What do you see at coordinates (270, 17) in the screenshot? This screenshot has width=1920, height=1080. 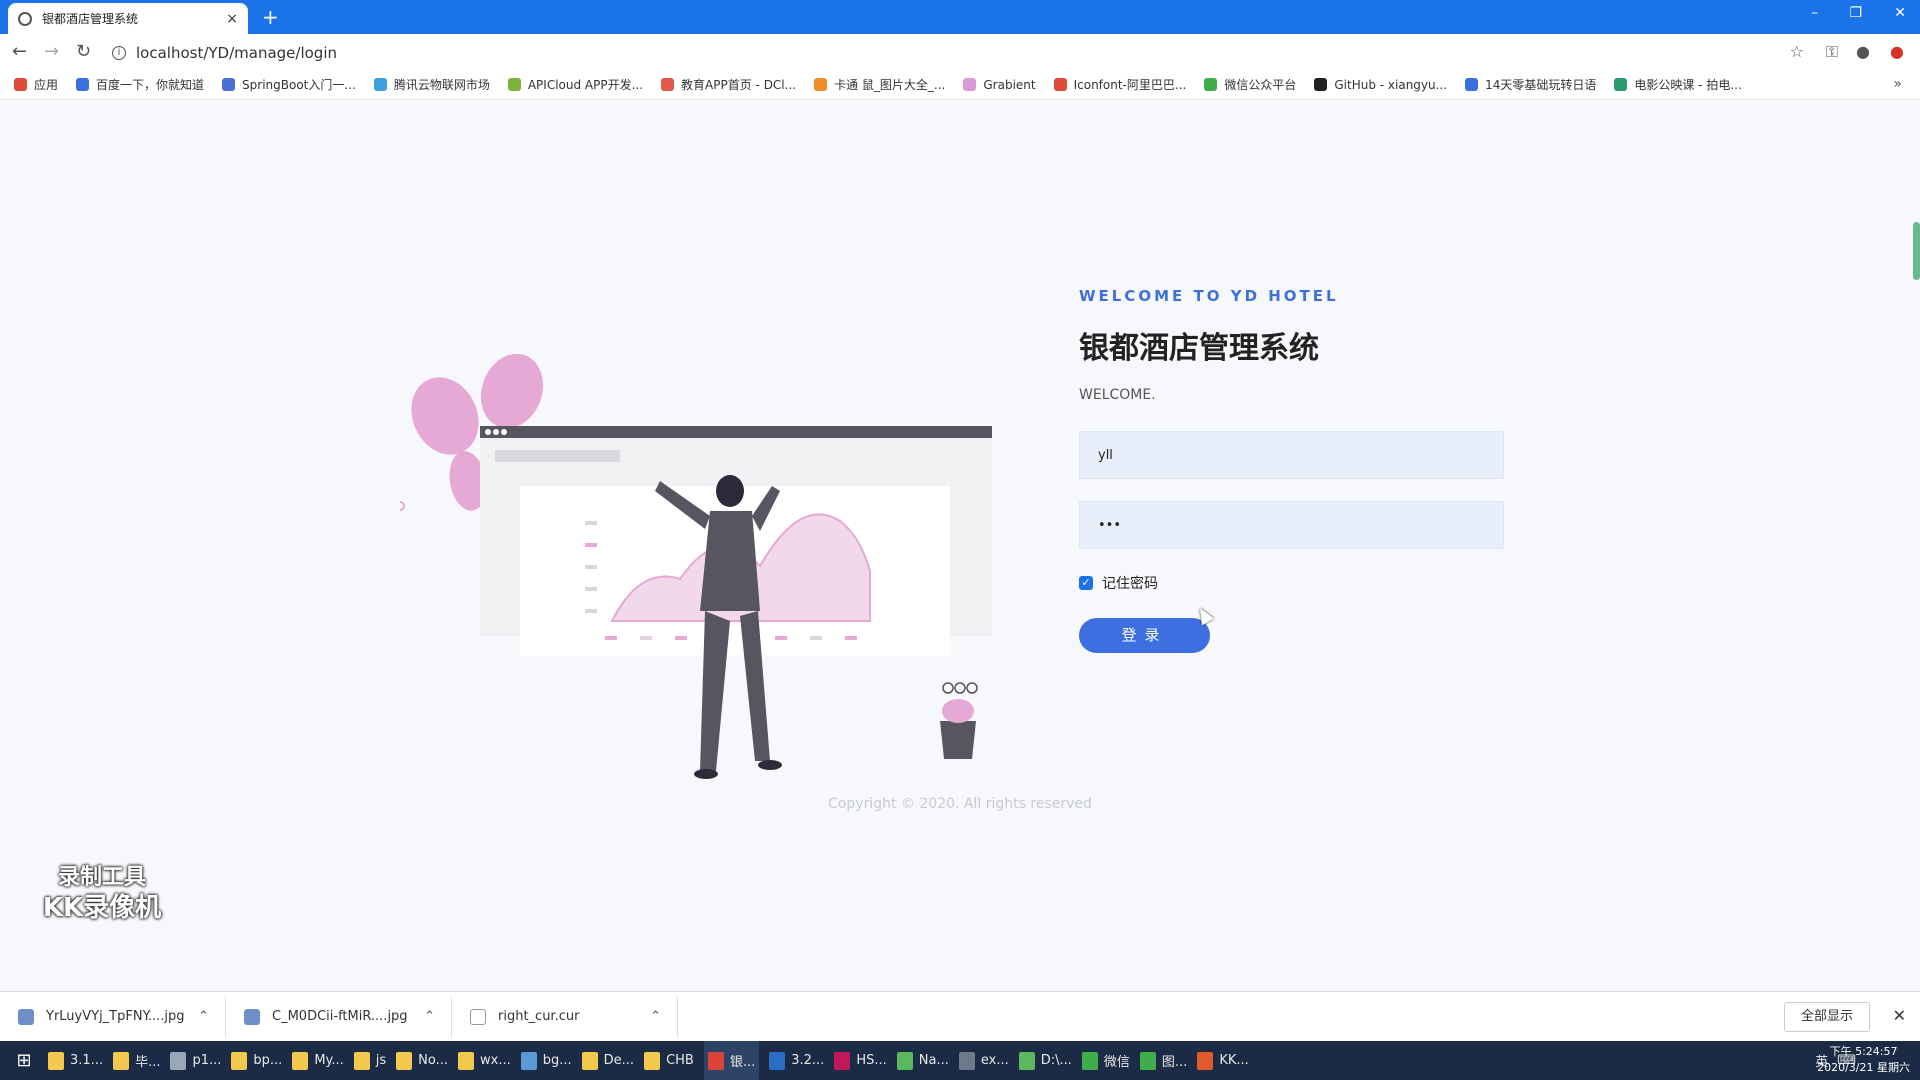 I see `new-tab-button: +` at bounding box center [270, 17].